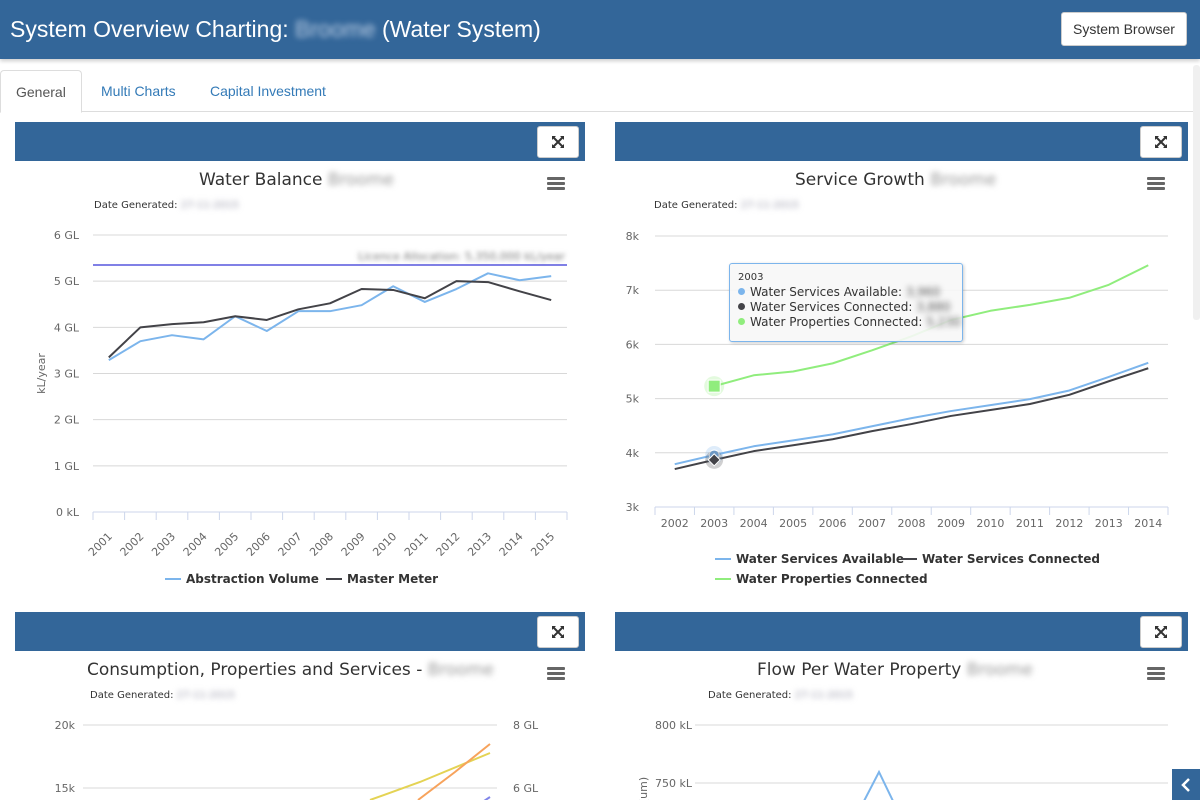  I want to click on y-tick-label: 5 GL, so click(67, 281).